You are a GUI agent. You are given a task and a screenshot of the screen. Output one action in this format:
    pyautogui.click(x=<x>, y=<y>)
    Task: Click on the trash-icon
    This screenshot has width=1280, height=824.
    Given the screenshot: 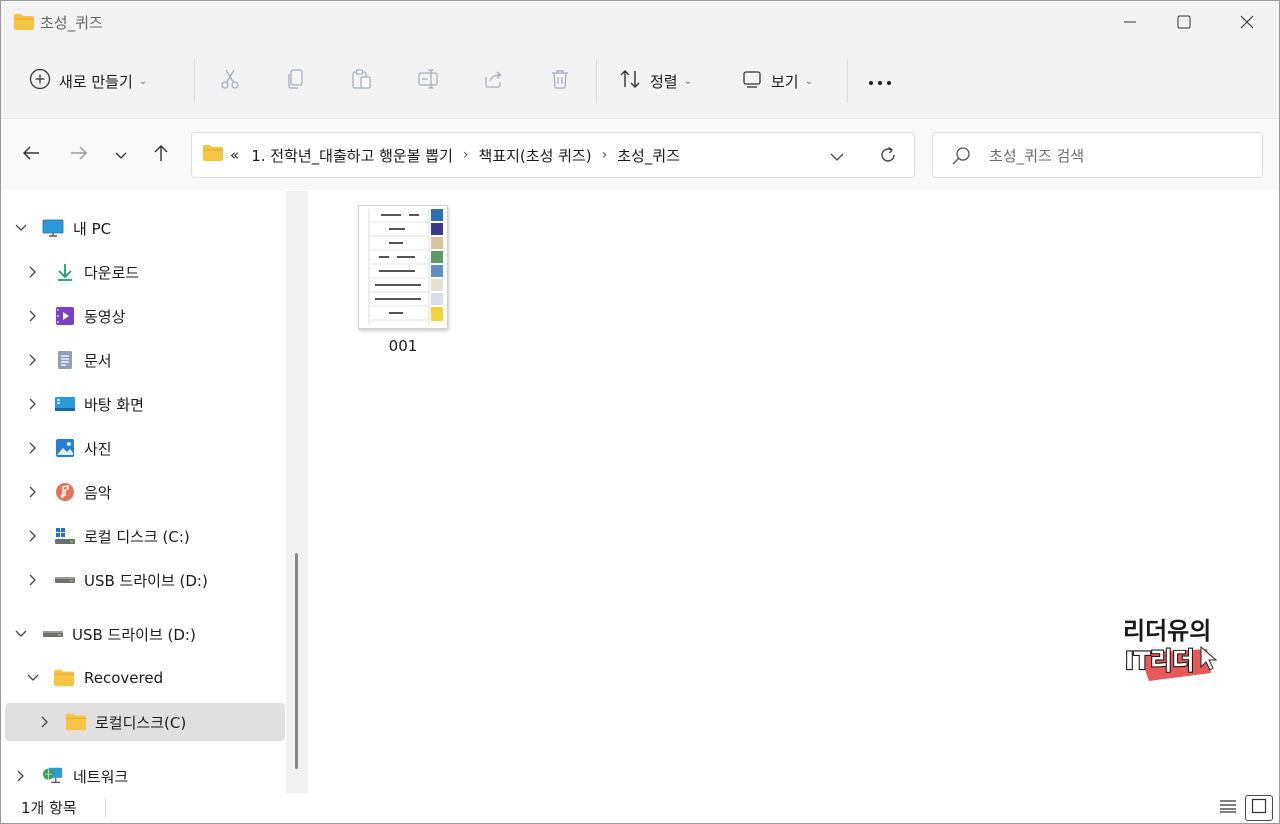 What is the action you would take?
    pyautogui.click(x=560, y=81)
    